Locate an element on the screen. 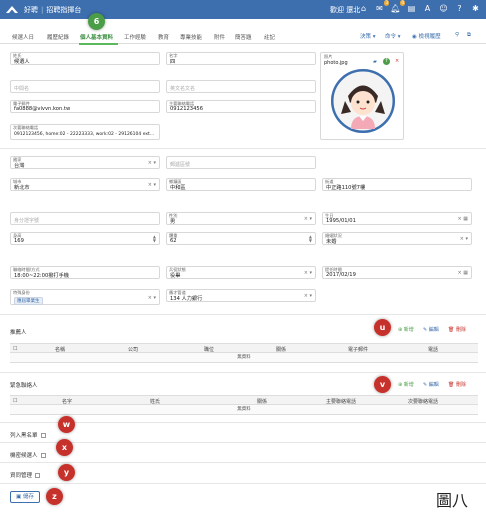  step-marker-z: z is located at coordinates (54, 496).